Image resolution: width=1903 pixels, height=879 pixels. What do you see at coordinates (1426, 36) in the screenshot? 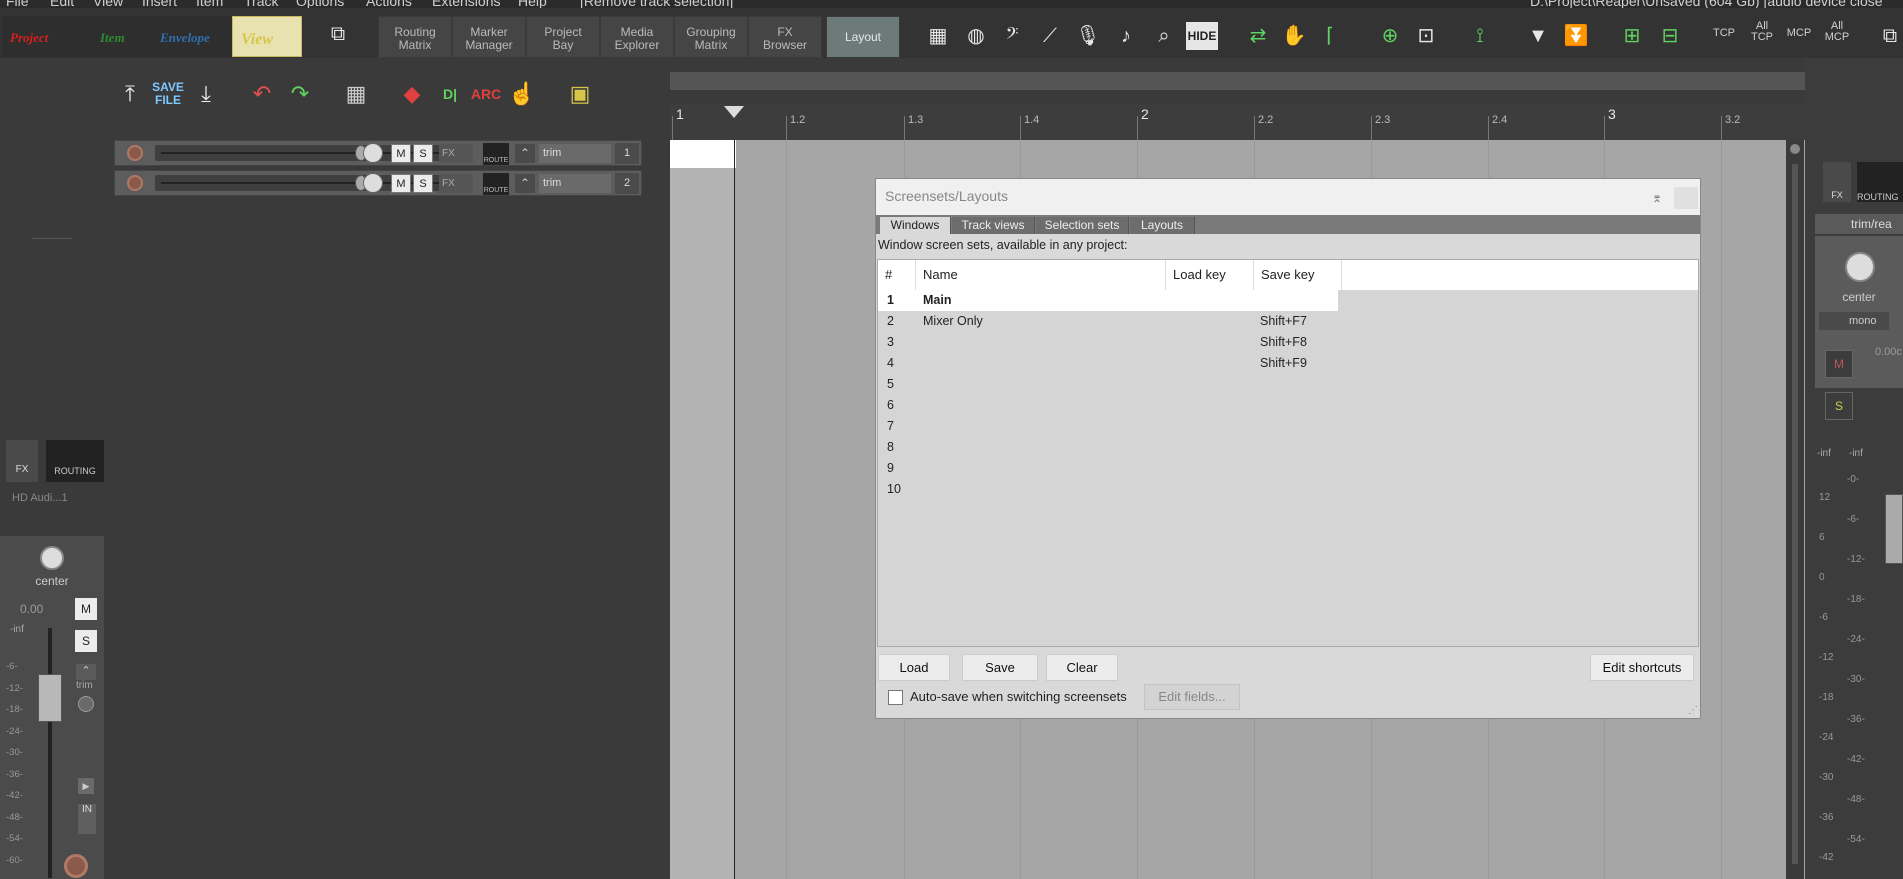
I see `zoom-fit-icon: ⊡` at bounding box center [1426, 36].